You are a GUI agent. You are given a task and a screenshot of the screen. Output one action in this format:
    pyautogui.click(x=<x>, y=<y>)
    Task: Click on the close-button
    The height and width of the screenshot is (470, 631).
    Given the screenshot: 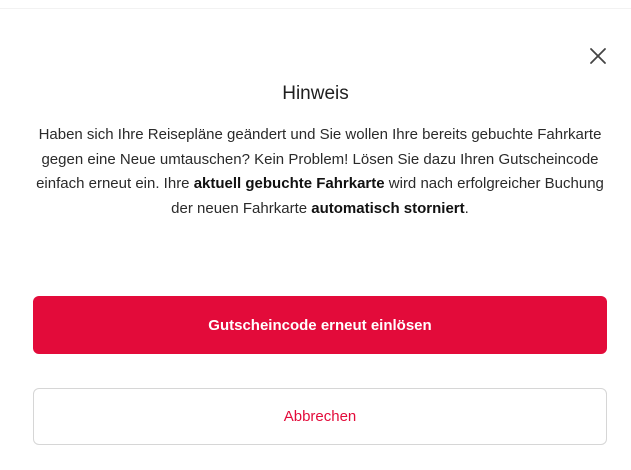 What is the action you would take?
    pyautogui.click(x=598, y=56)
    